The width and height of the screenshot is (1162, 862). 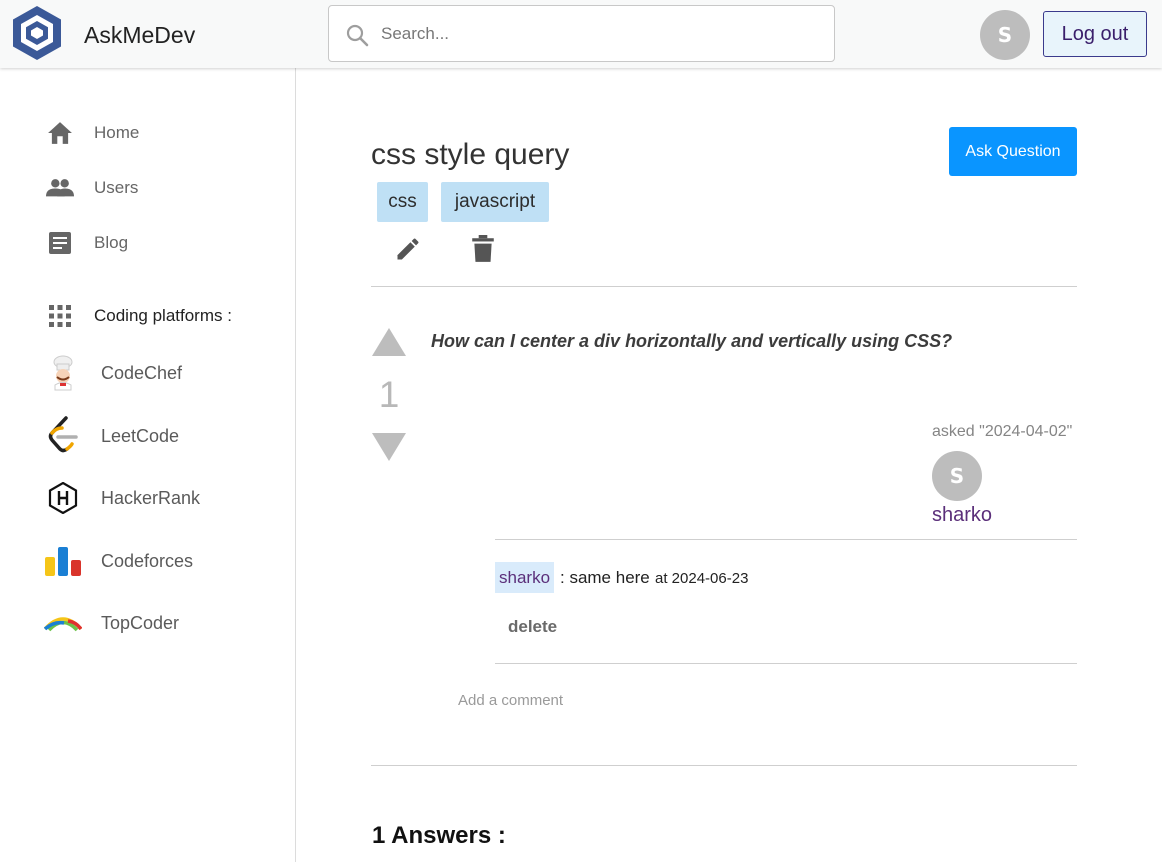 What do you see at coordinates (439, 835) in the screenshot?
I see `answers-heading: 1 Answers :` at bounding box center [439, 835].